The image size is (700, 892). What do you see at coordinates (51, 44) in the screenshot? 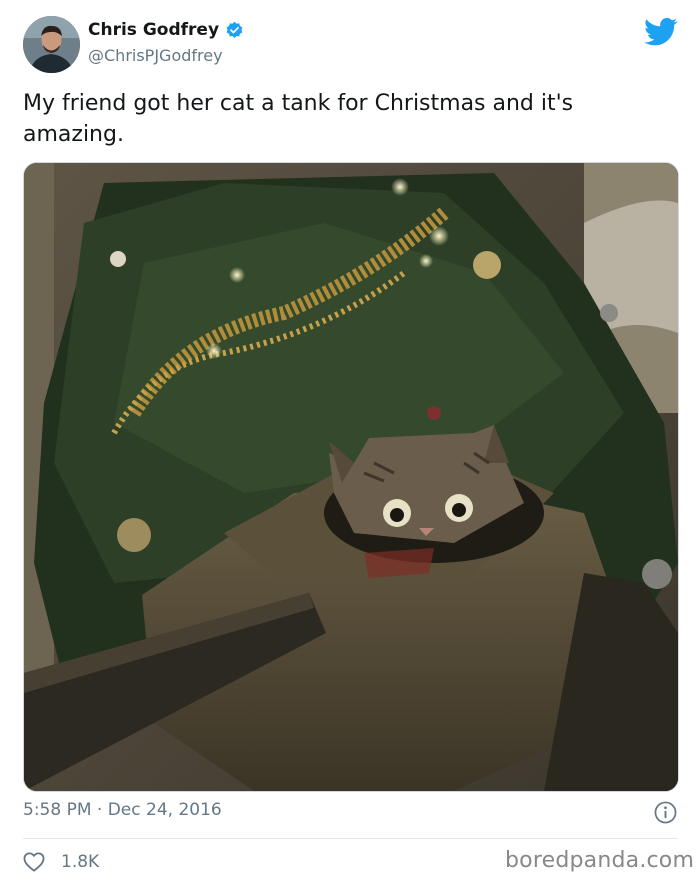
I see `avatar` at bounding box center [51, 44].